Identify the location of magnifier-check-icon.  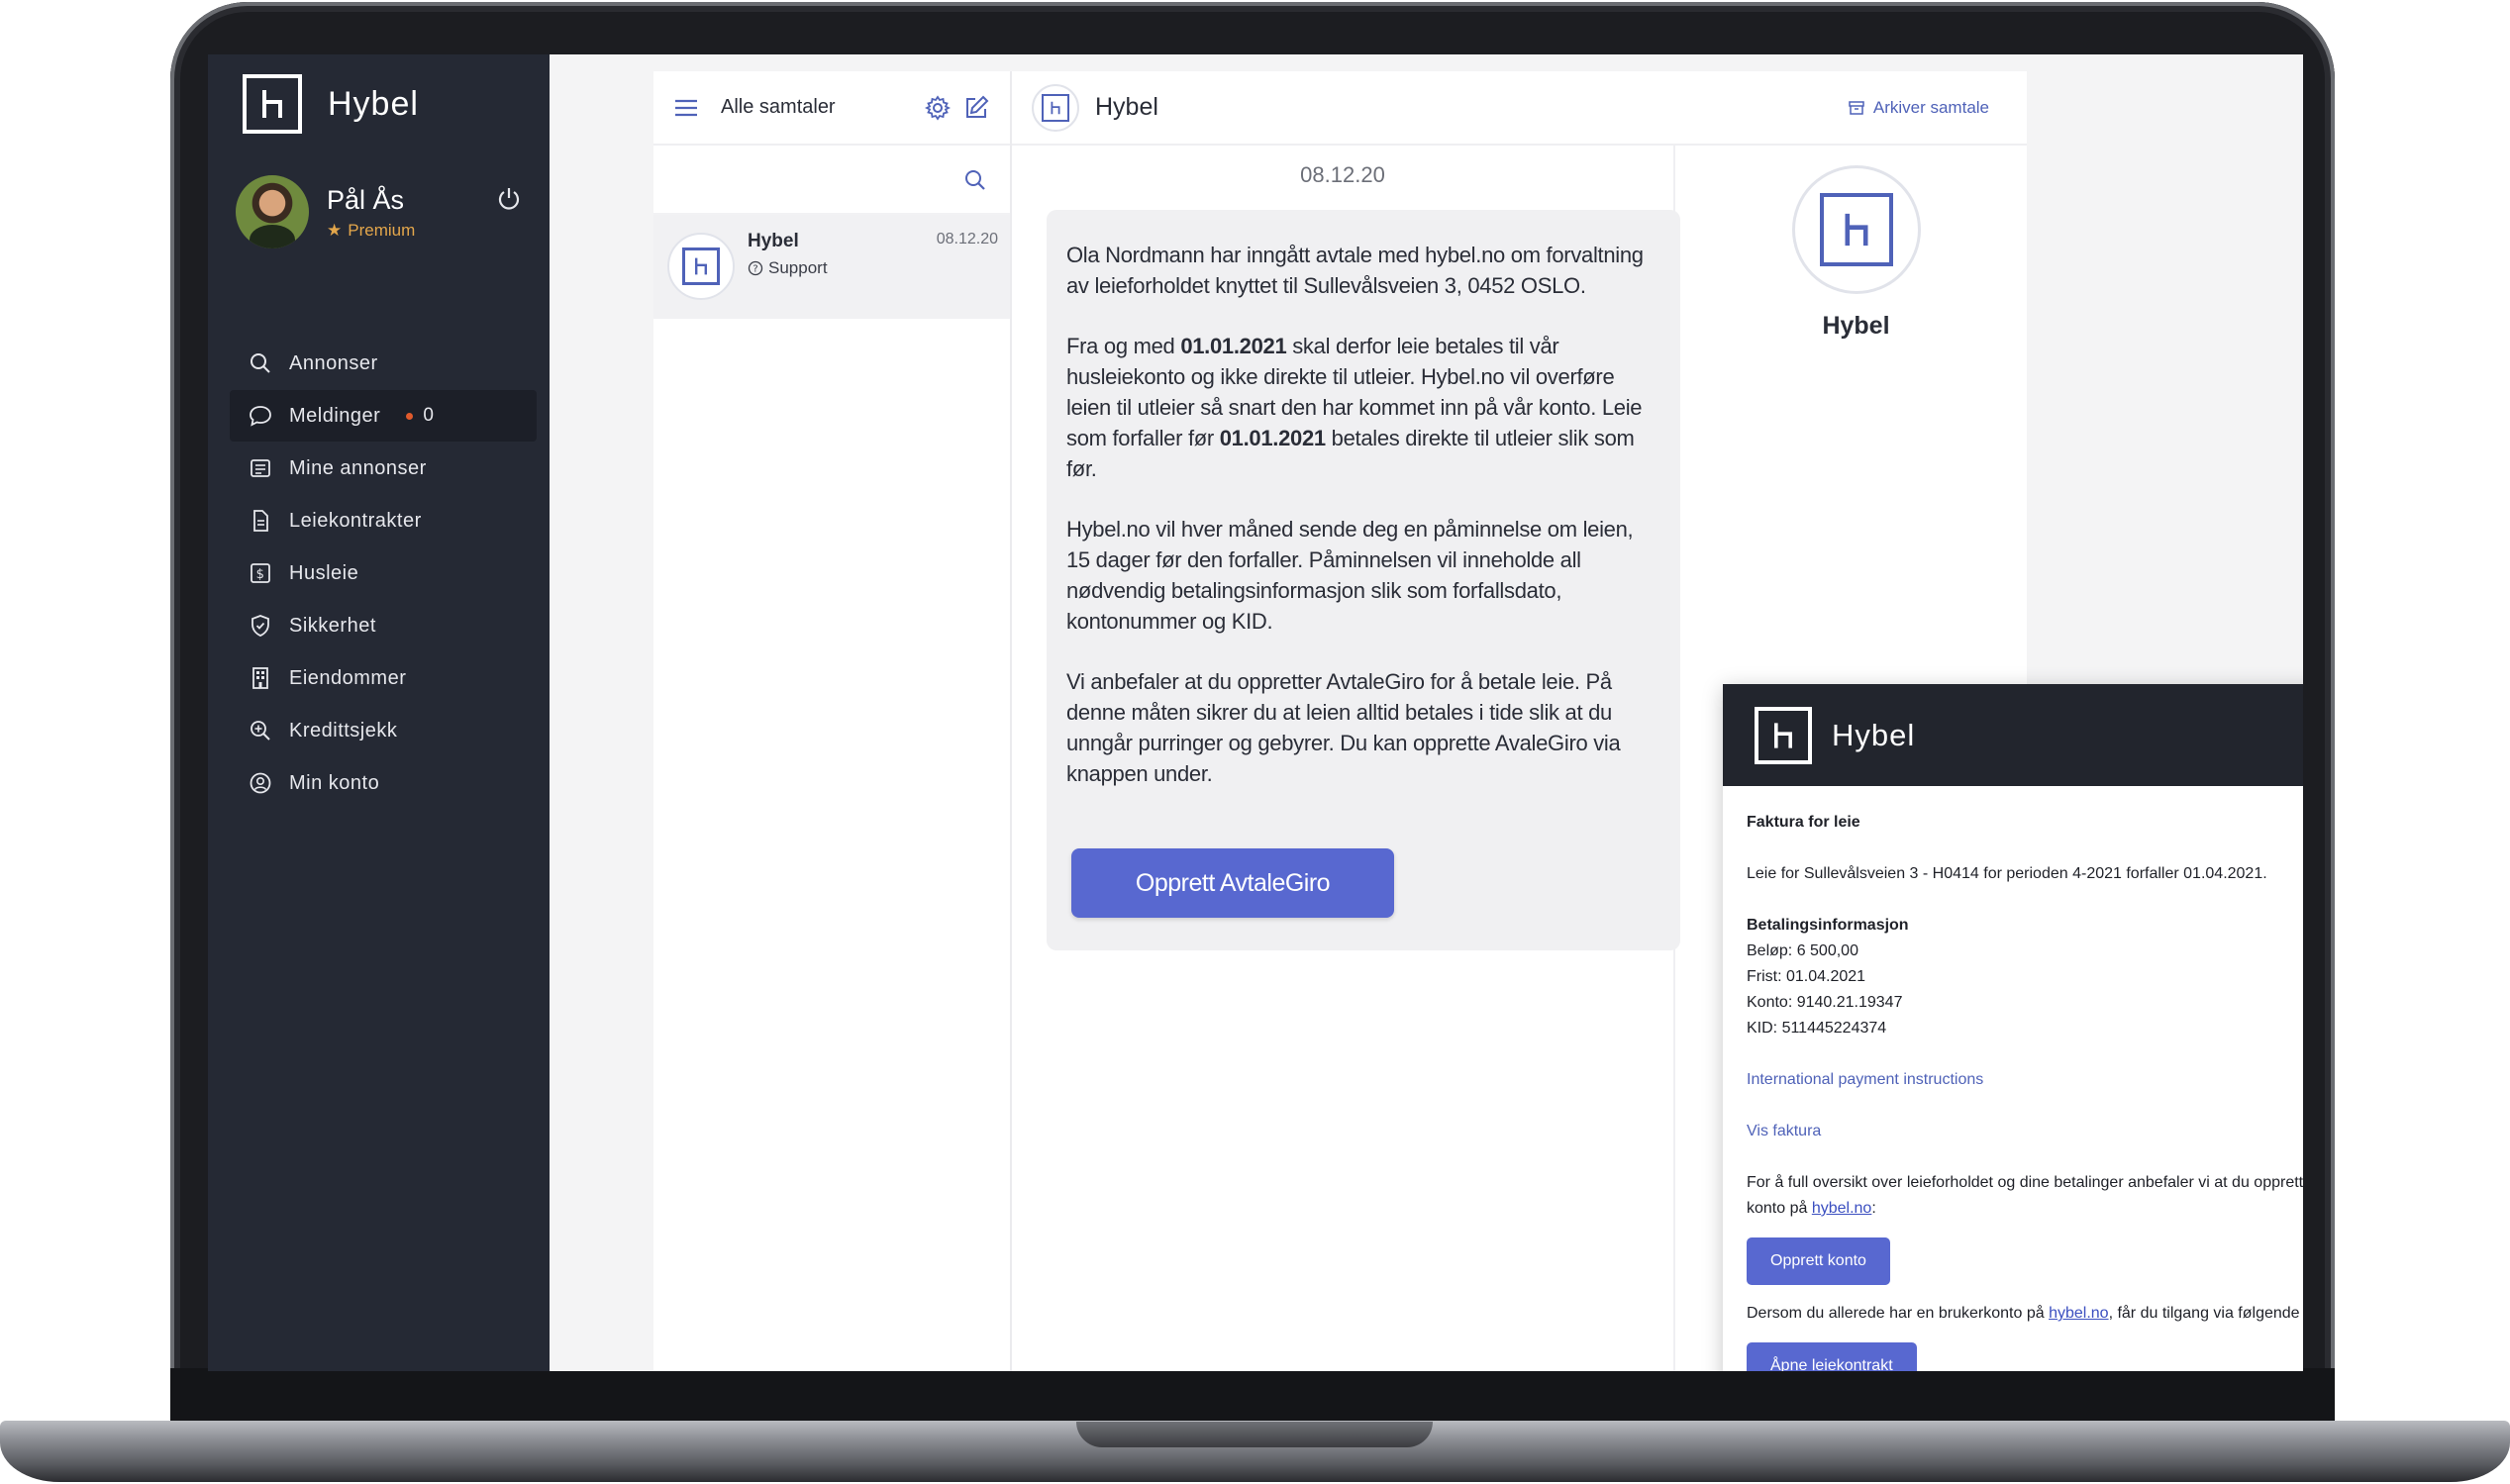
(260, 730).